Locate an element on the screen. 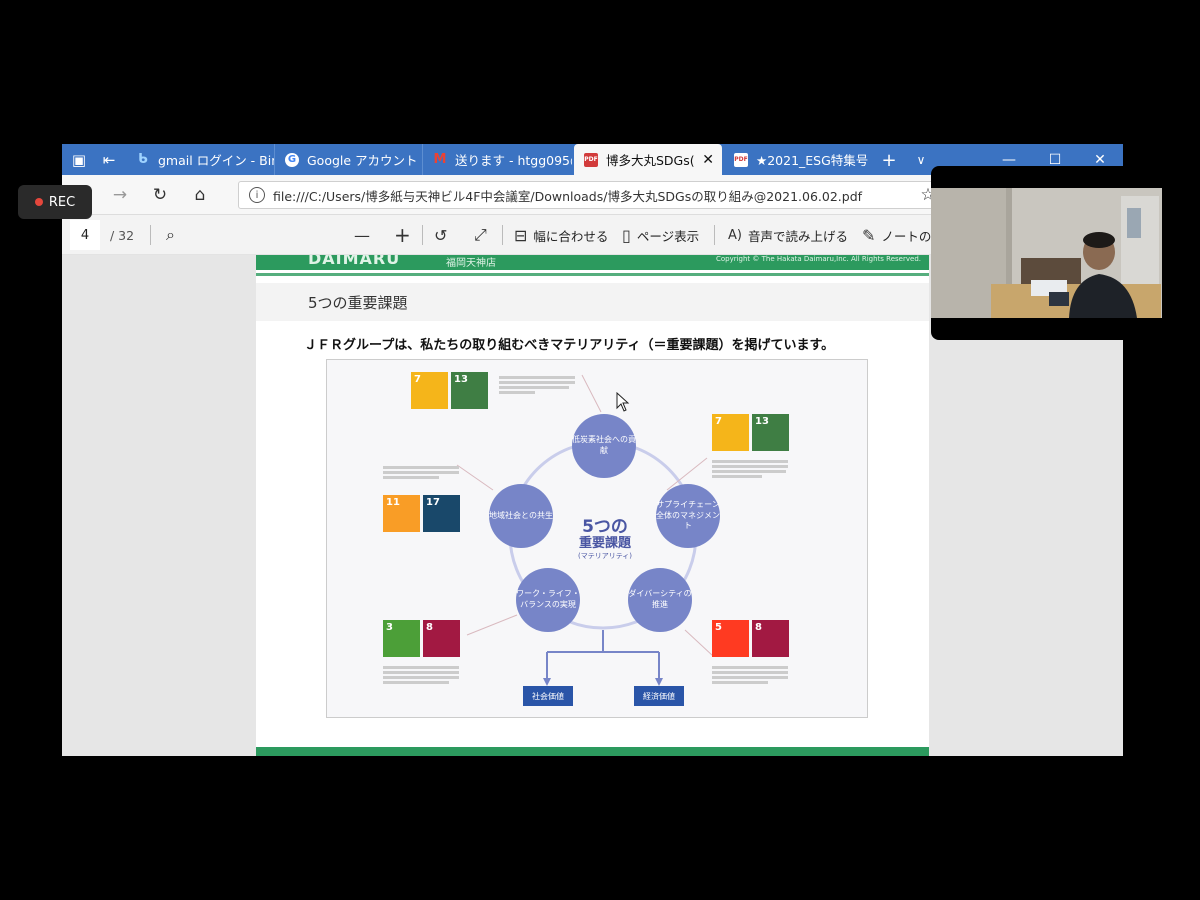 The width and height of the screenshot is (1200, 900). bing-icon: ᑲ is located at coordinates (143, 159).